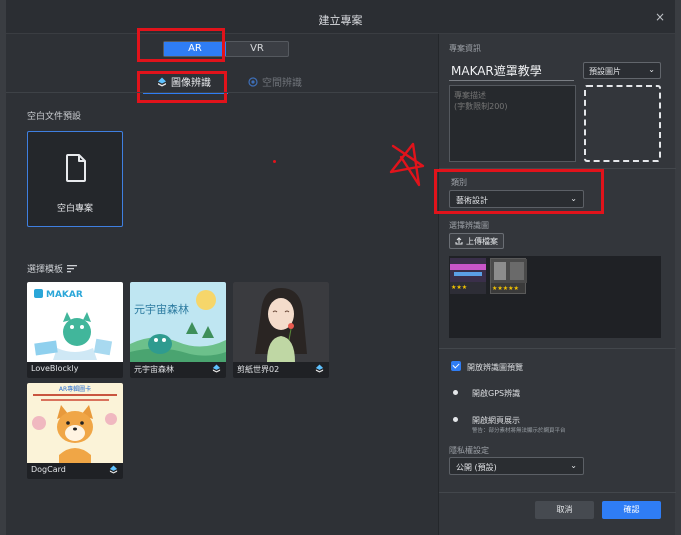 This screenshot has width=681, height=535. What do you see at coordinates (631, 510) in the screenshot?
I see `confirm-button: 確認` at bounding box center [631, 510].